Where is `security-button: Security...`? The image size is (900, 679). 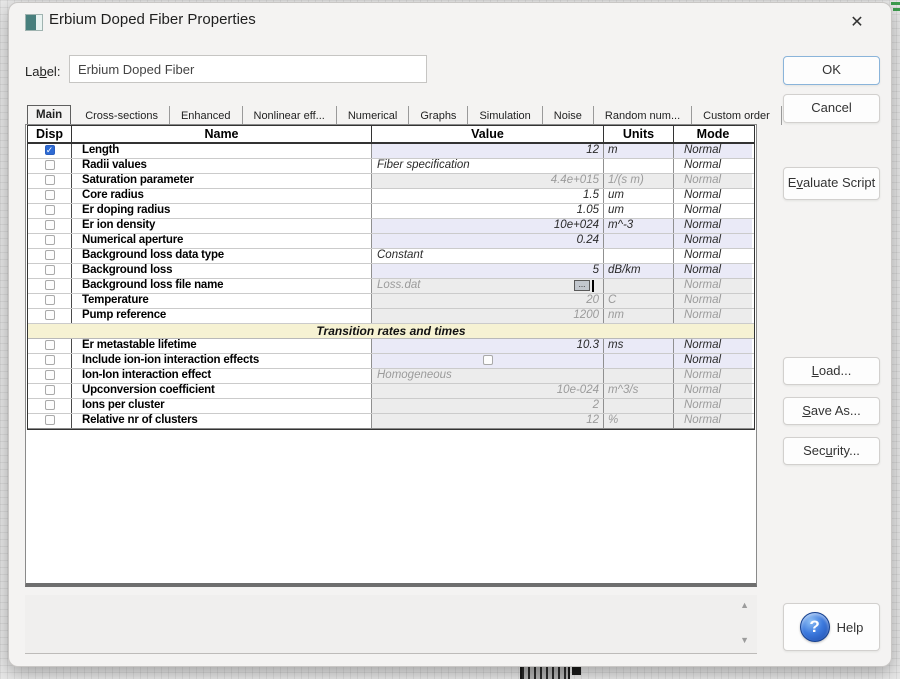
security-button: Security... is located at coordinates (831, 451).